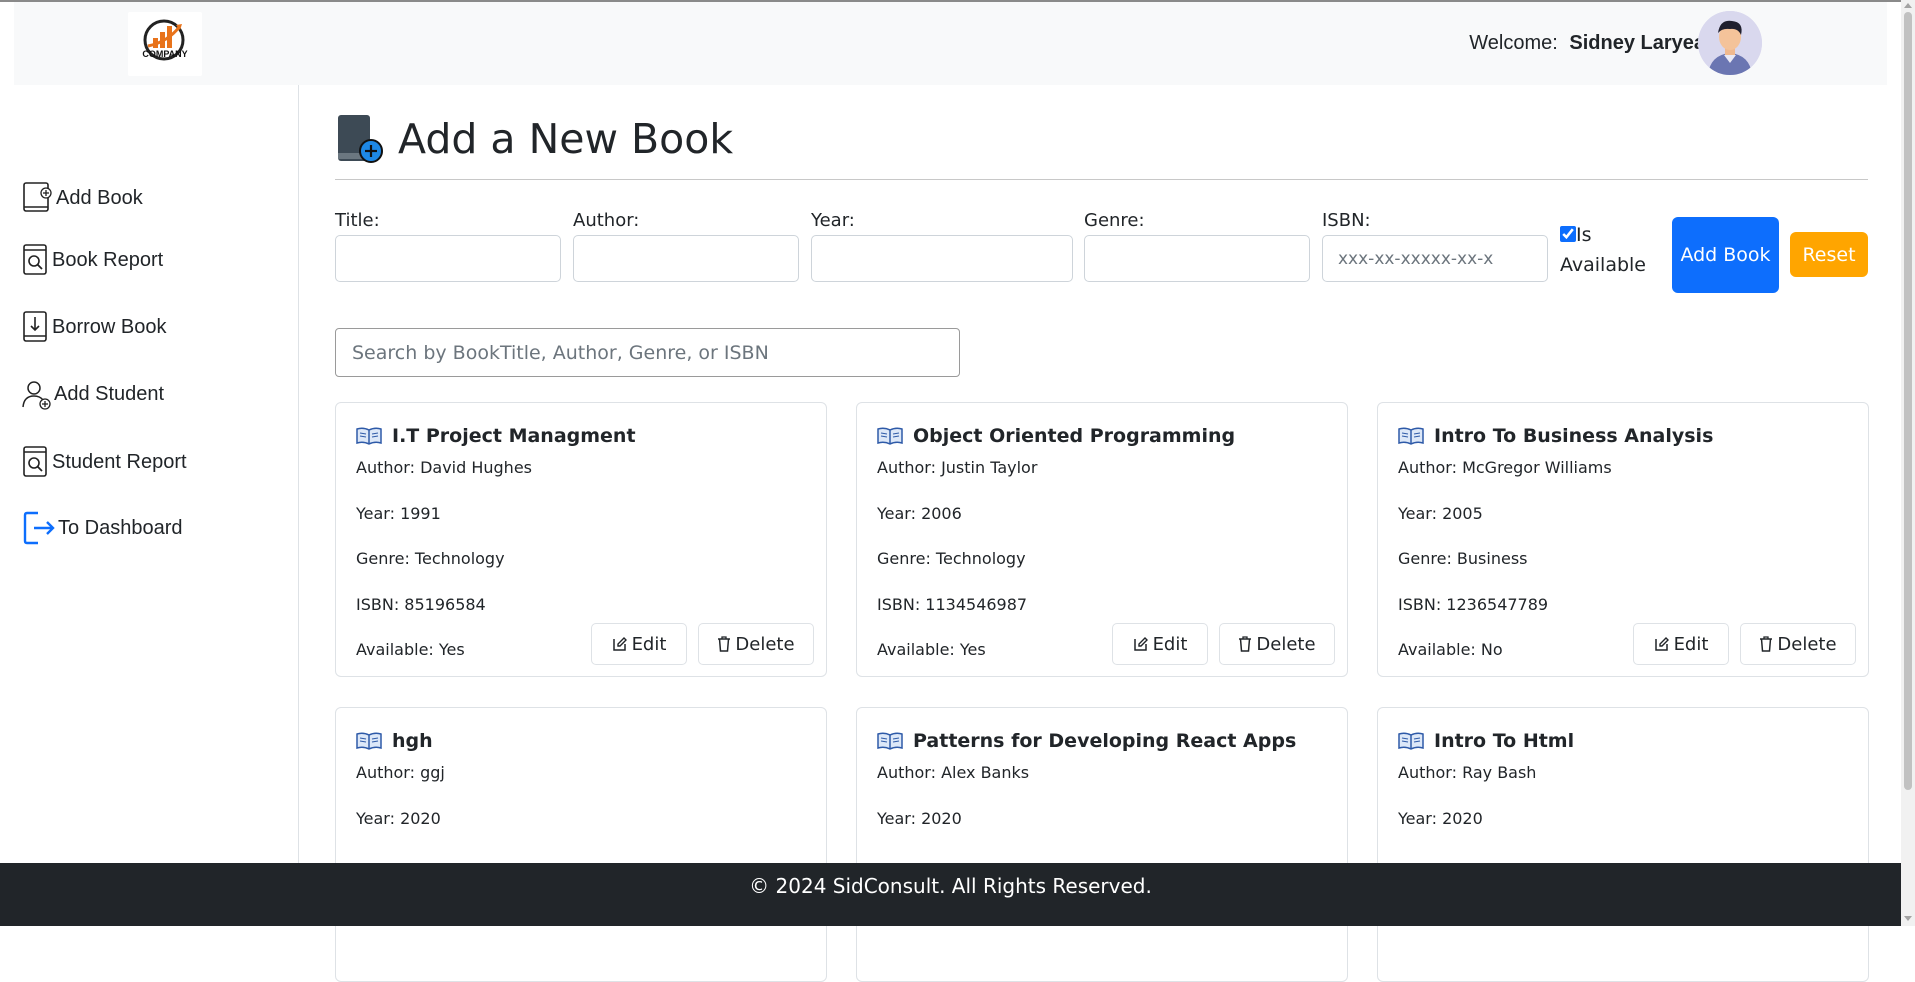  I want to click on author-field-group: Author:, so click(686, 246).